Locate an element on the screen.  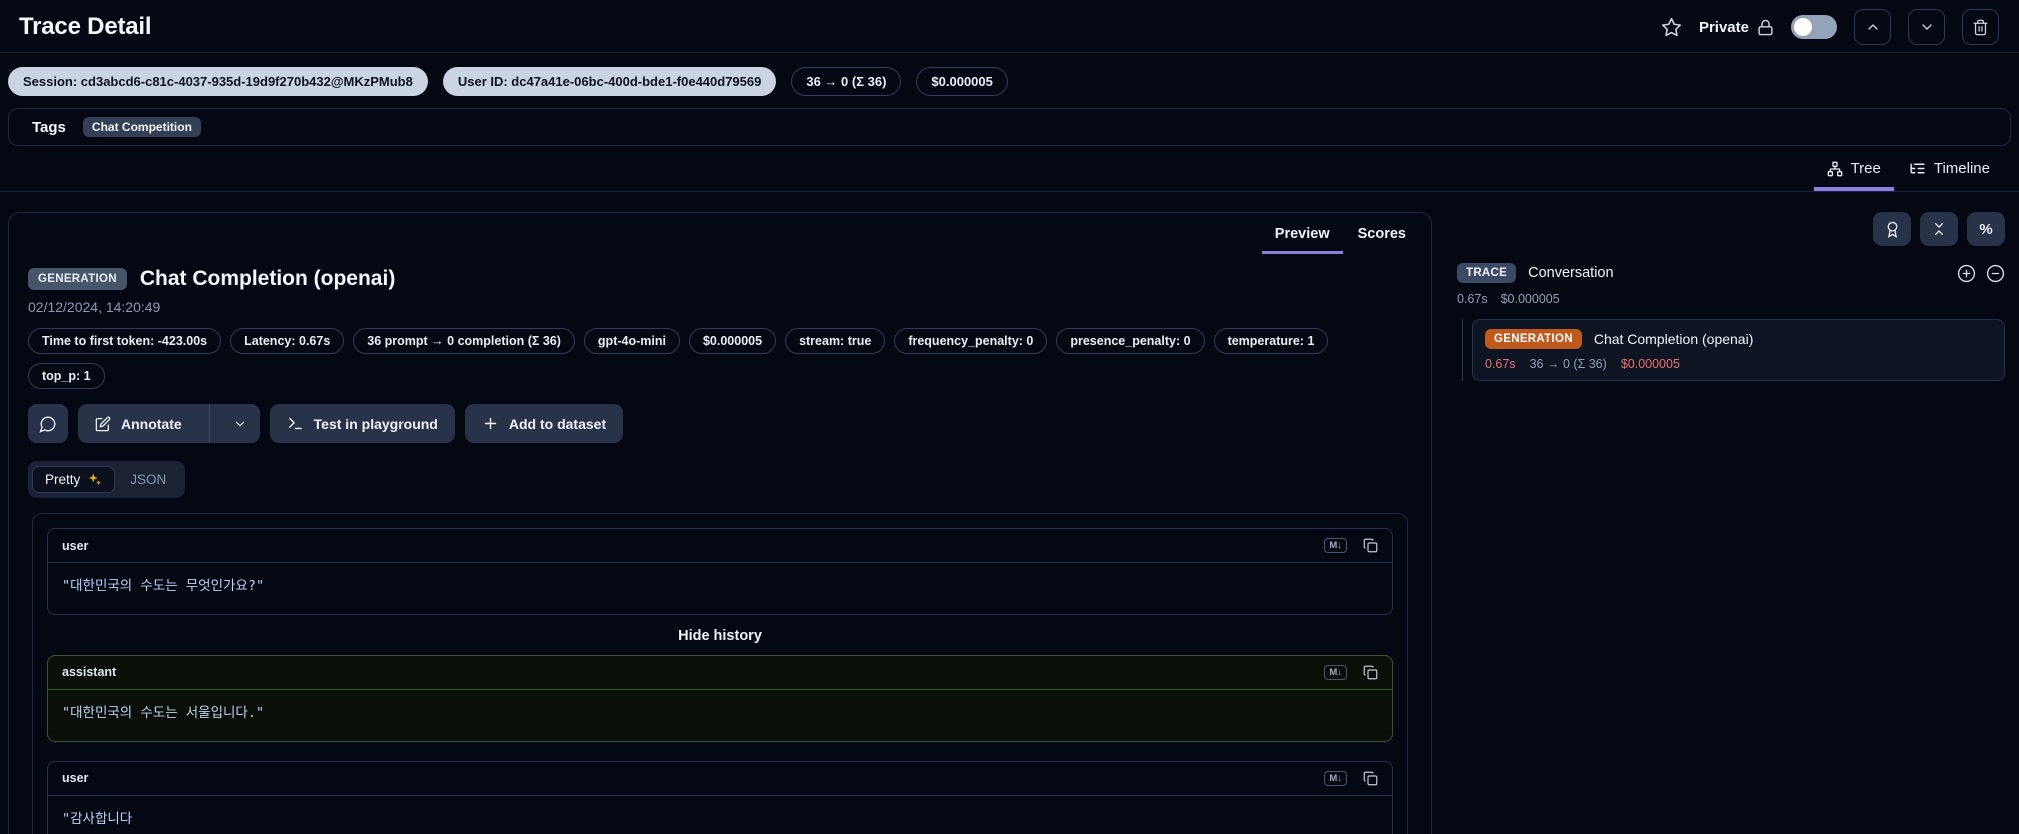
message-content: "대한민국의 수도는 서울입니다." is located at coordinates (163, 712).